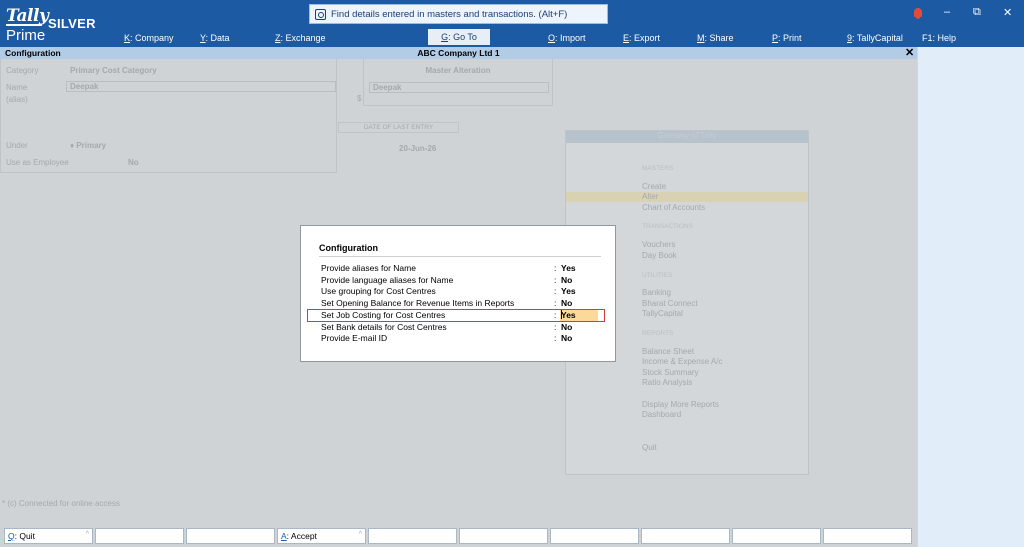 The height and width of the screenshot is (547, 1024). I want to click on screen-title-bar: Configuration ABC Company Ltd 1 ✕, so click(458, 53).